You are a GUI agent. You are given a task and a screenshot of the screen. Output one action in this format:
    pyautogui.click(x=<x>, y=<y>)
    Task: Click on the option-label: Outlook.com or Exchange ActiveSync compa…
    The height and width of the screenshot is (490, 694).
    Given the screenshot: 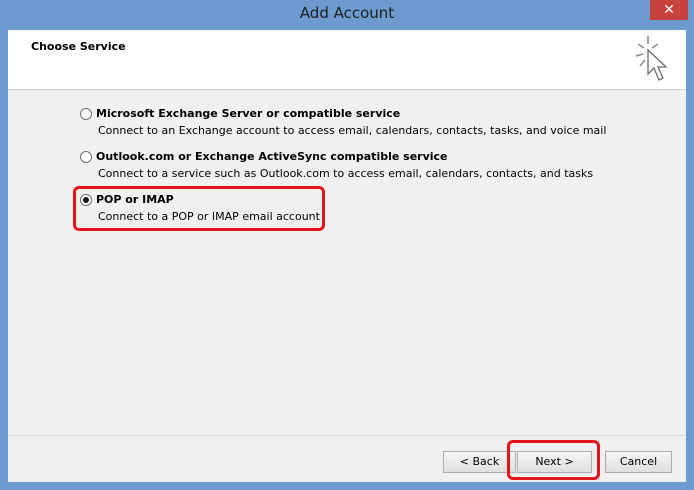 What is the action you would take?
    pyautogui.click(x=272, y=156)
    